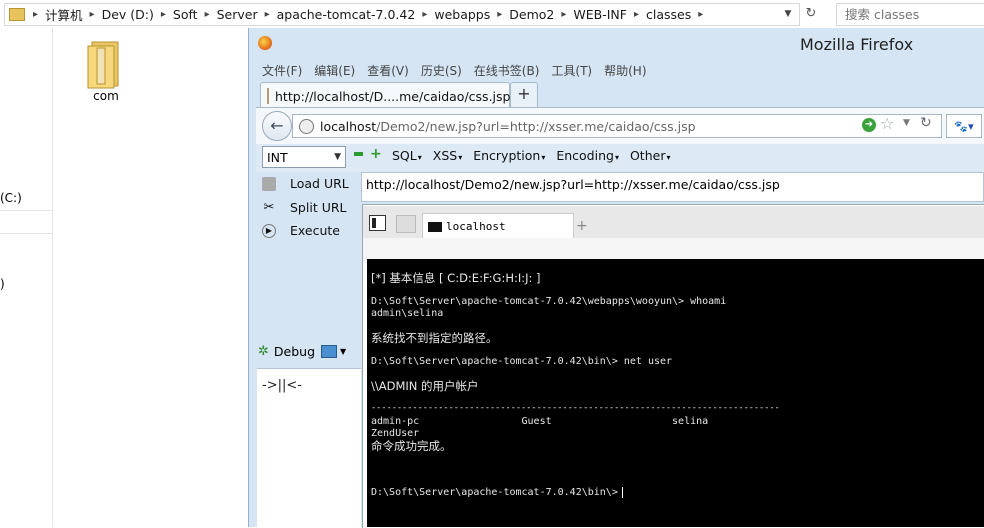  I want to click on breadcrumb-item-classes: classes, so click(668, 14).